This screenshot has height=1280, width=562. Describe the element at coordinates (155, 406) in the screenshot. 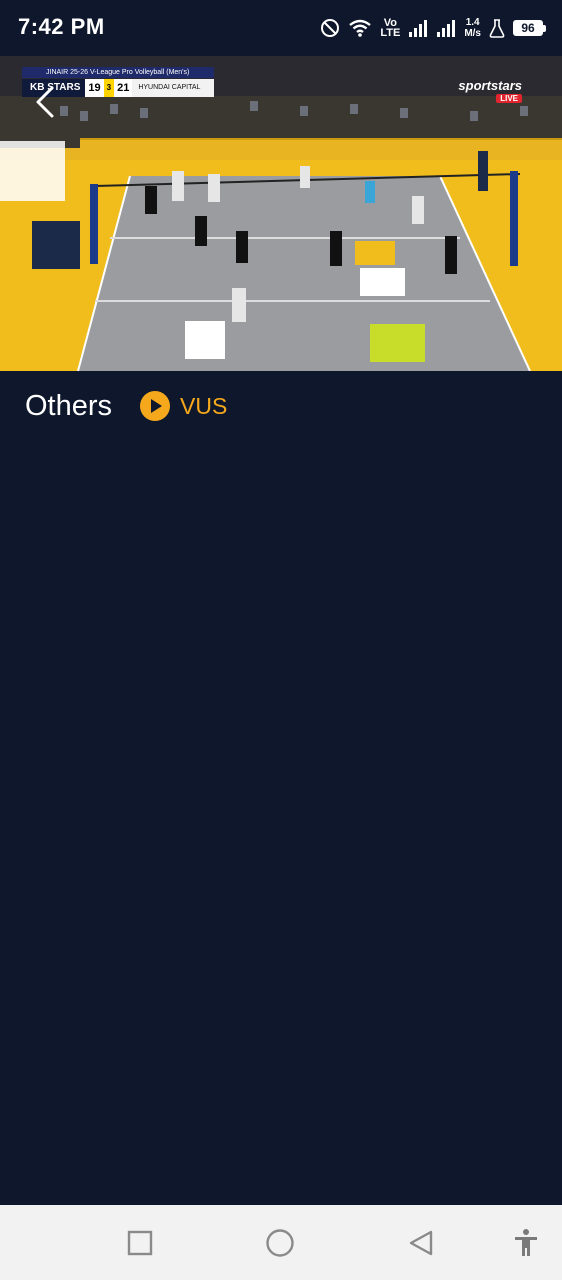

I see `play-circle-icon` at that location.